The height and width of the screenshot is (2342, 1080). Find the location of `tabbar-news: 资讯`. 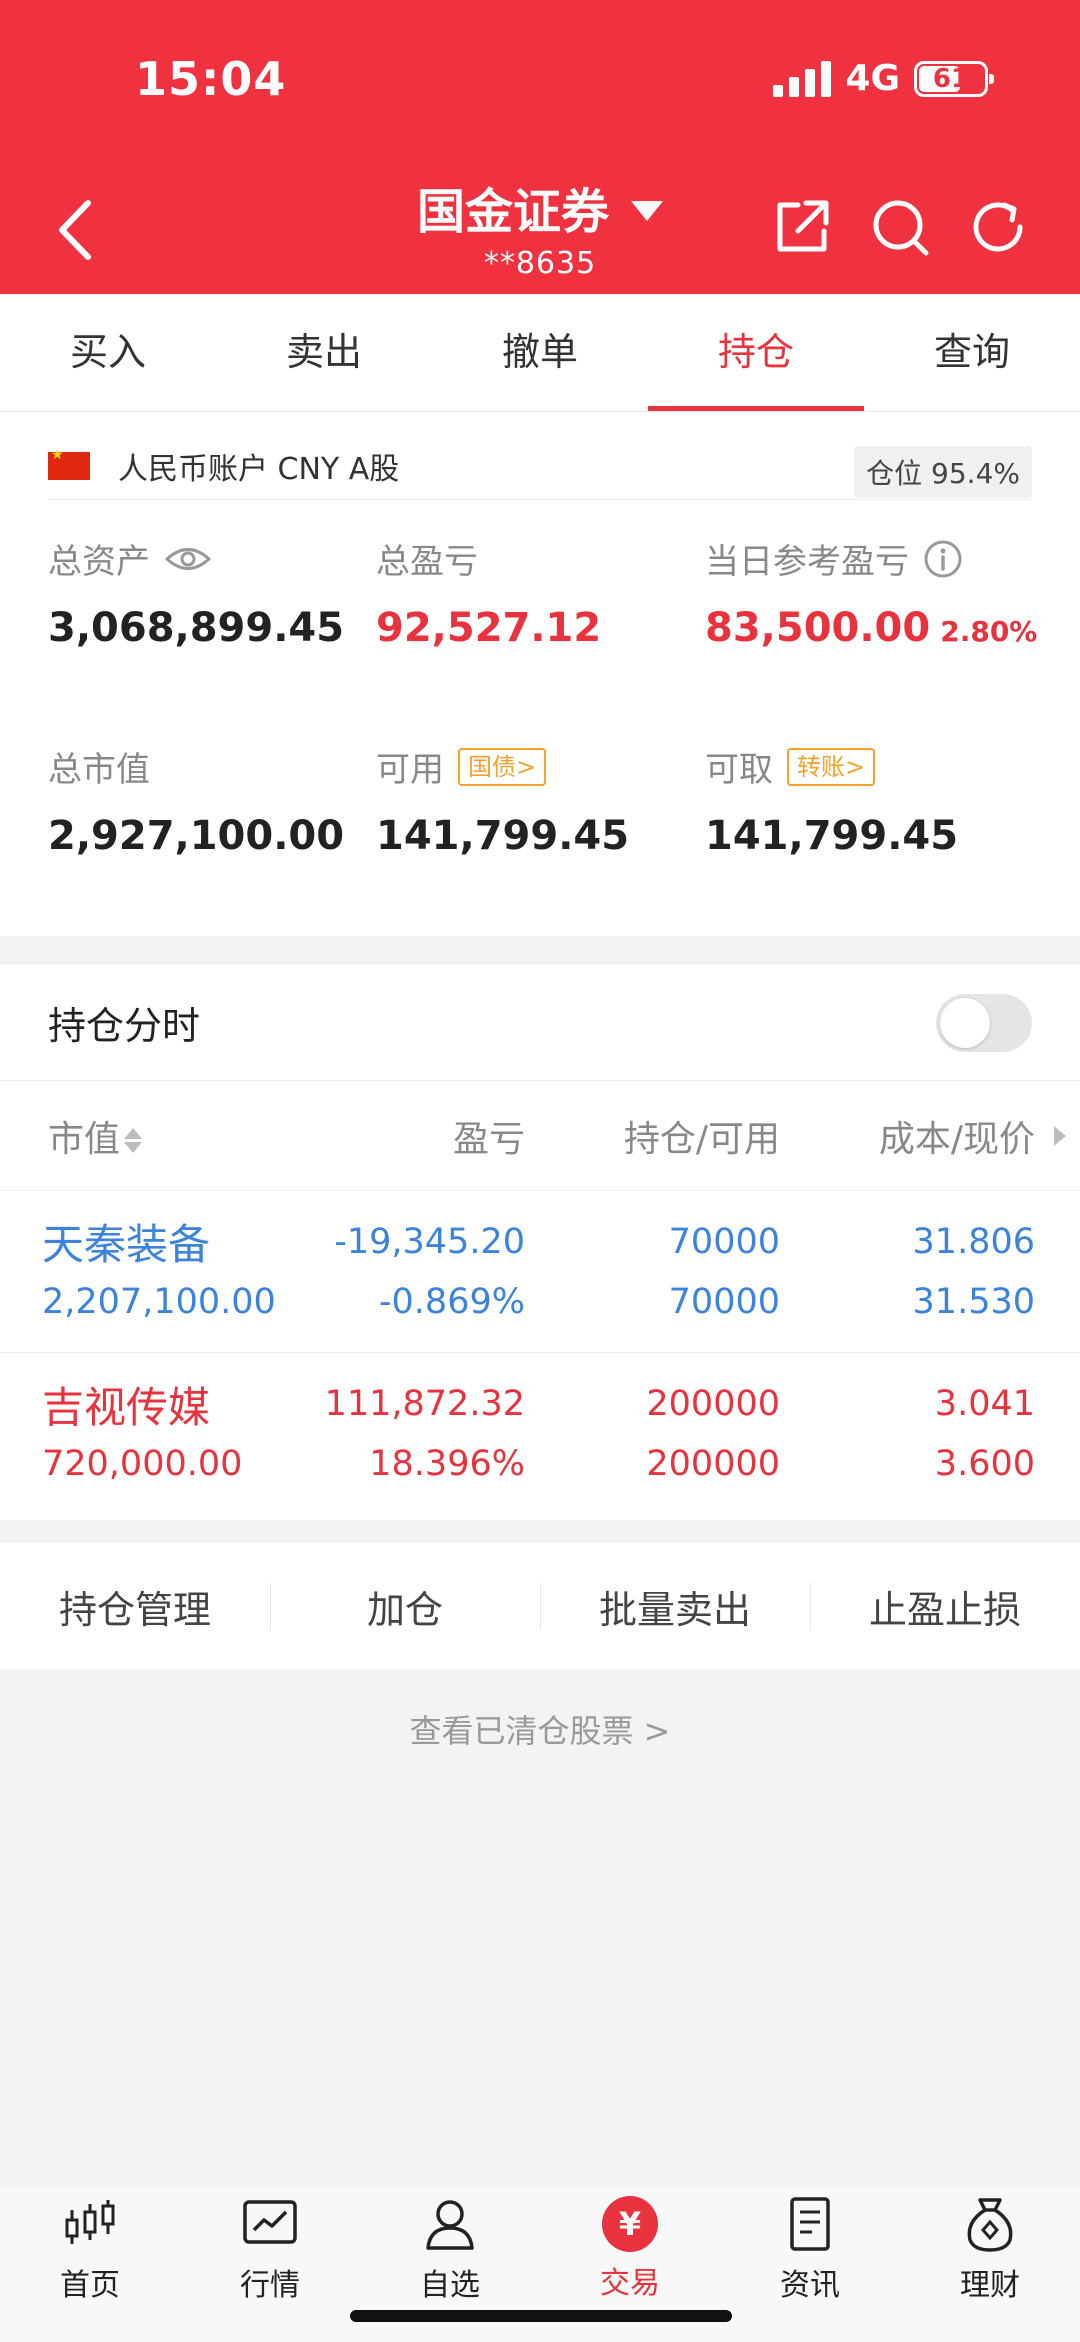

tabbar-news: 资讯 is located at coordinates (810, 2264).